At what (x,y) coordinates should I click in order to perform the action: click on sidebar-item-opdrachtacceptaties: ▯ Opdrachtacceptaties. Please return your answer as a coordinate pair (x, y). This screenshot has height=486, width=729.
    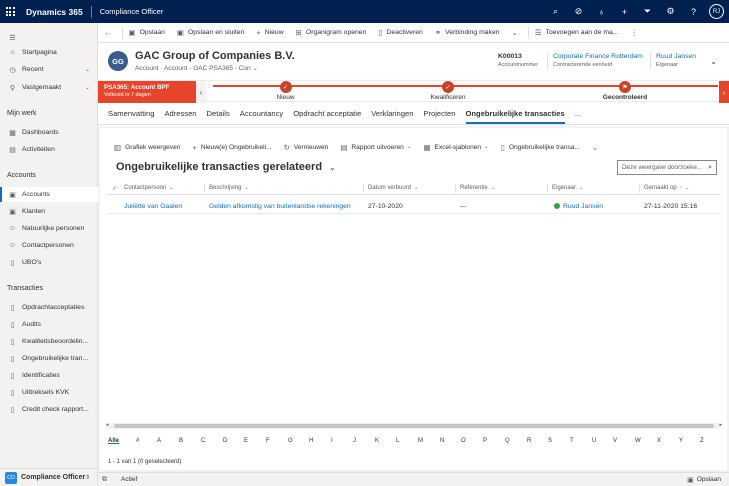
    Looking at the image, I should click on (49, 307).